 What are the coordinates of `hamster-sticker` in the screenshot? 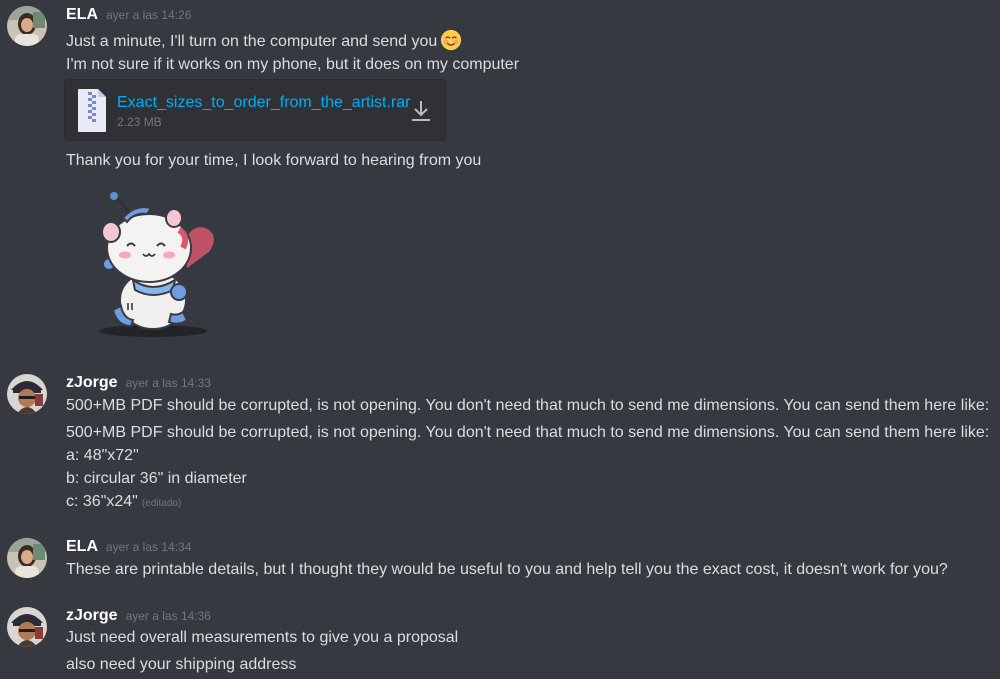 It's located at (157, 264).